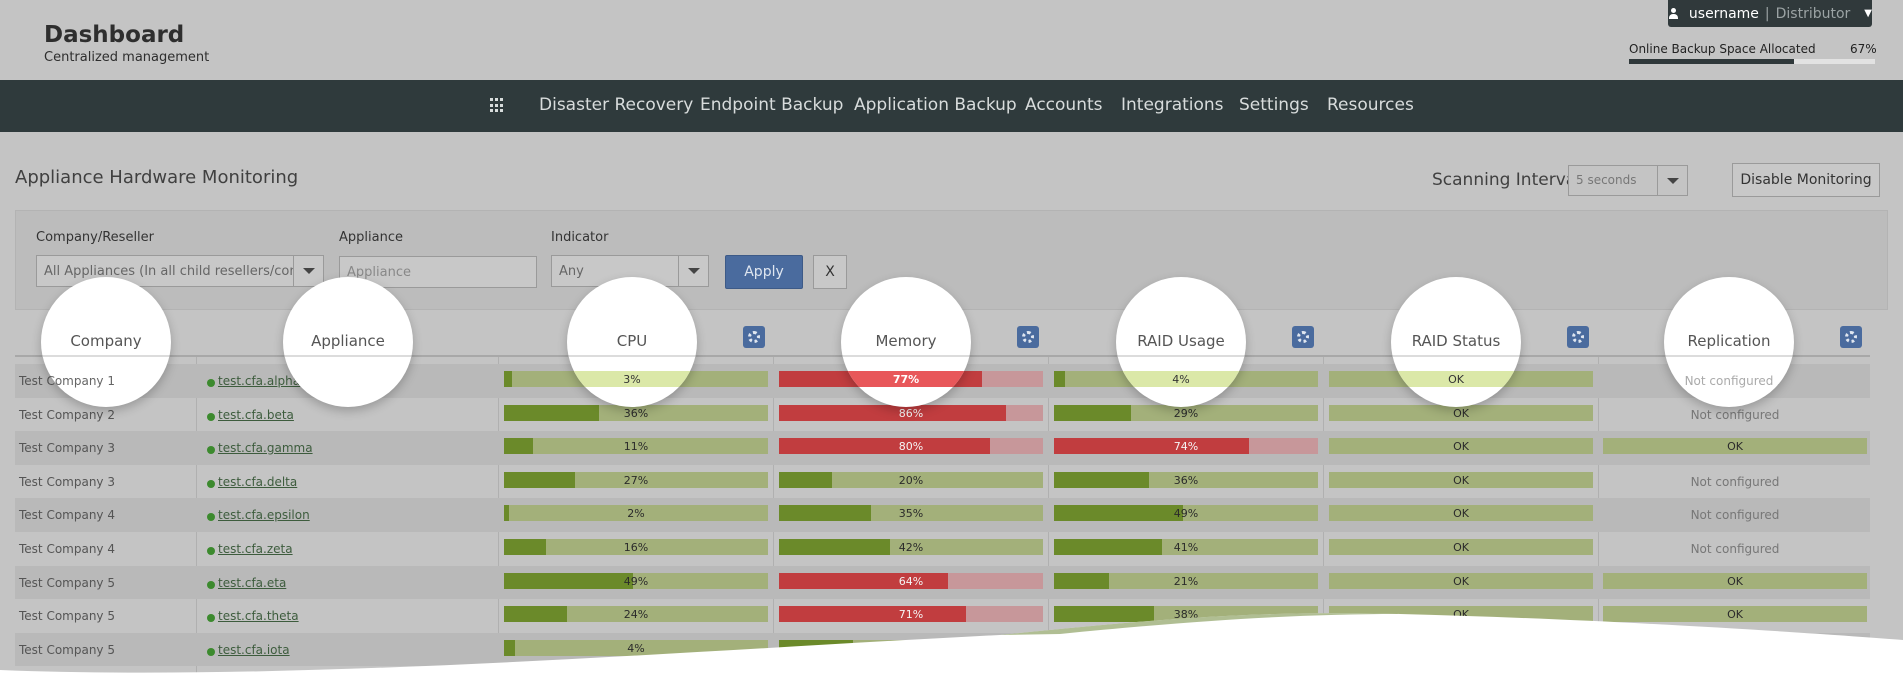 Image resolution: width=1903 pixels, height=680 pixels. Describe the element at coordinates (348, 341) in the screenshot. I see `column-header-appliance: Appliance` at that location.